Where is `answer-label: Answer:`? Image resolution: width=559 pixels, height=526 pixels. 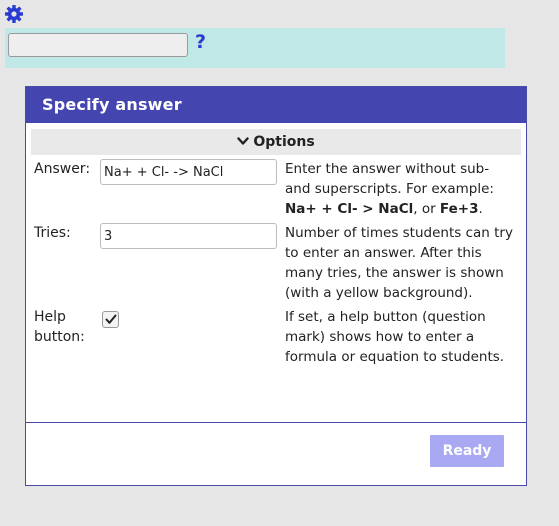
answer-label: Answer: is located at coordinates (62, 169).